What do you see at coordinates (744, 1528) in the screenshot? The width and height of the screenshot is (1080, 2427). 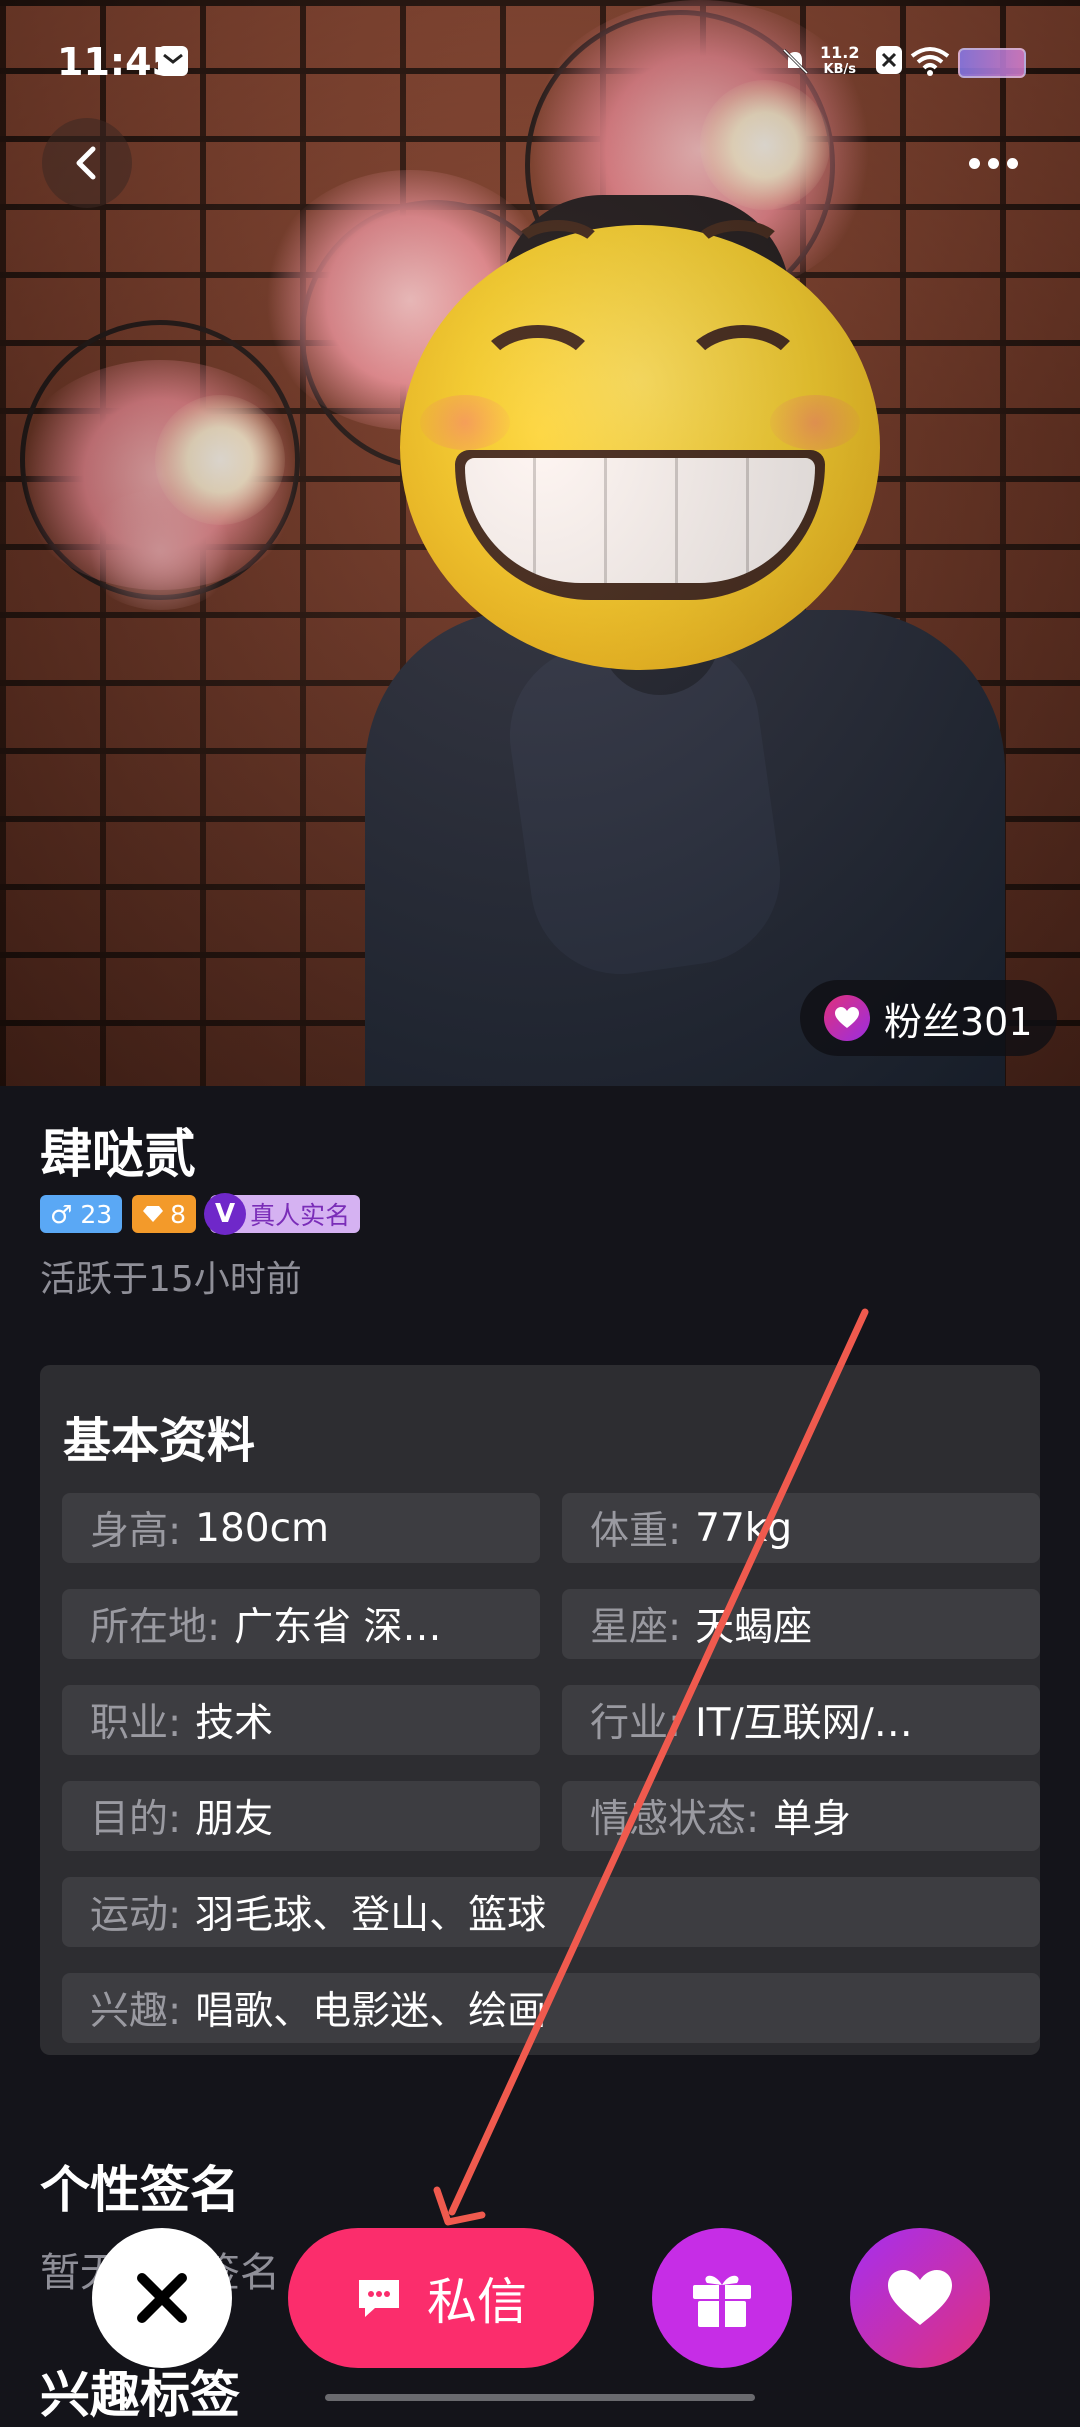 I see `field-value: 77kg` at bounding box center [744, 1528].